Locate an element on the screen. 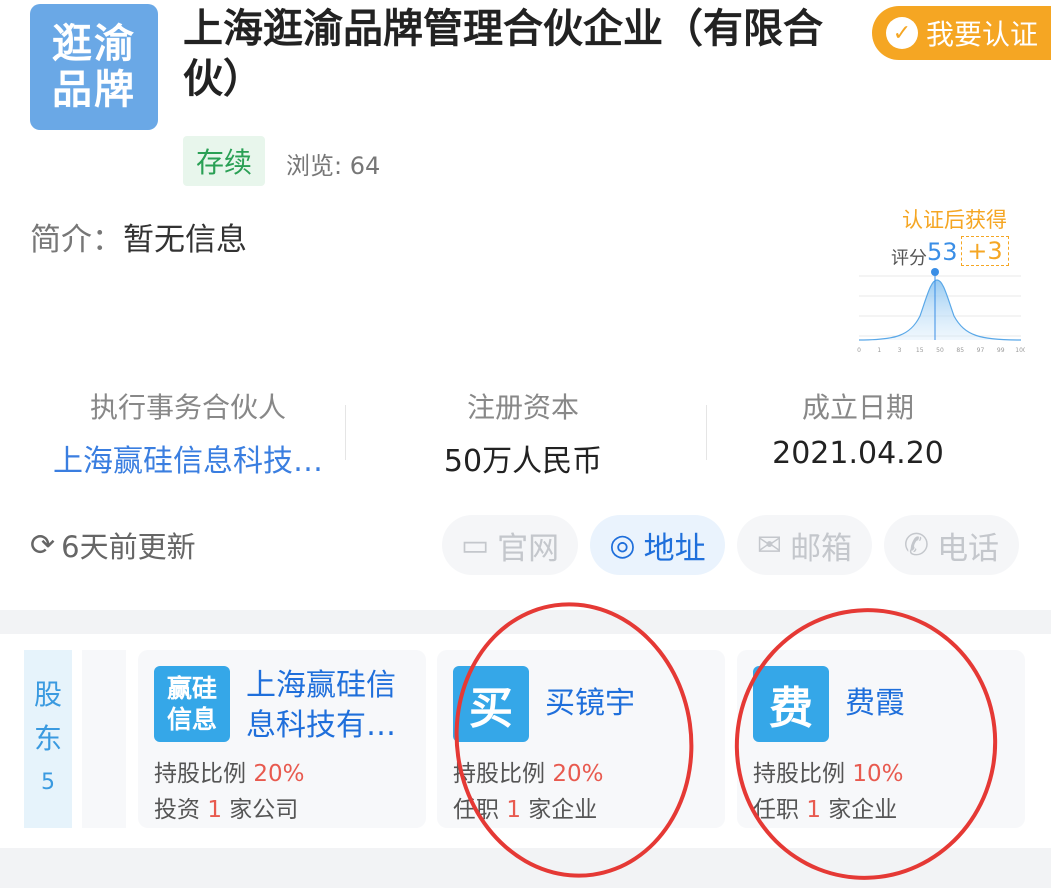  updated-label: 6天前更新 is located at coordinates (128, 547).